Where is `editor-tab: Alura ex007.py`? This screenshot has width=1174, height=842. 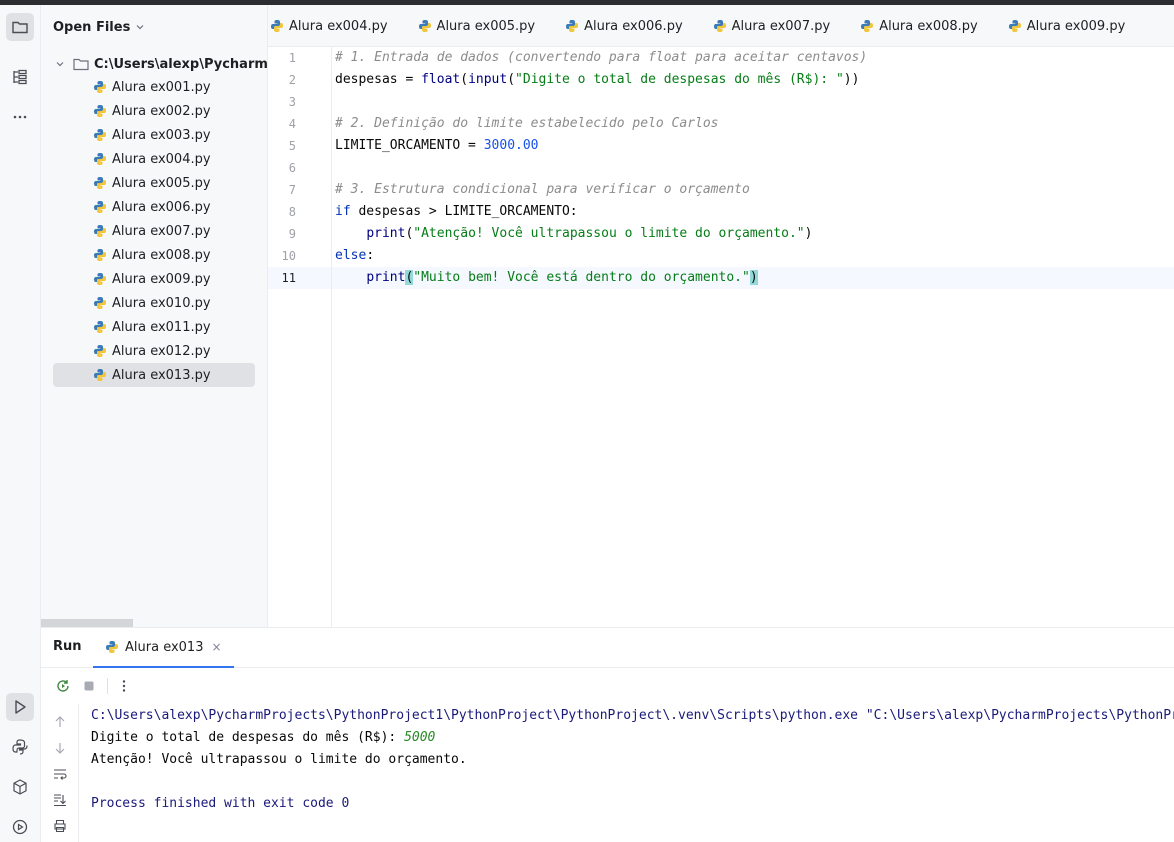
editor-tab: Alura ex007.py is located at coordinates (778, 25).